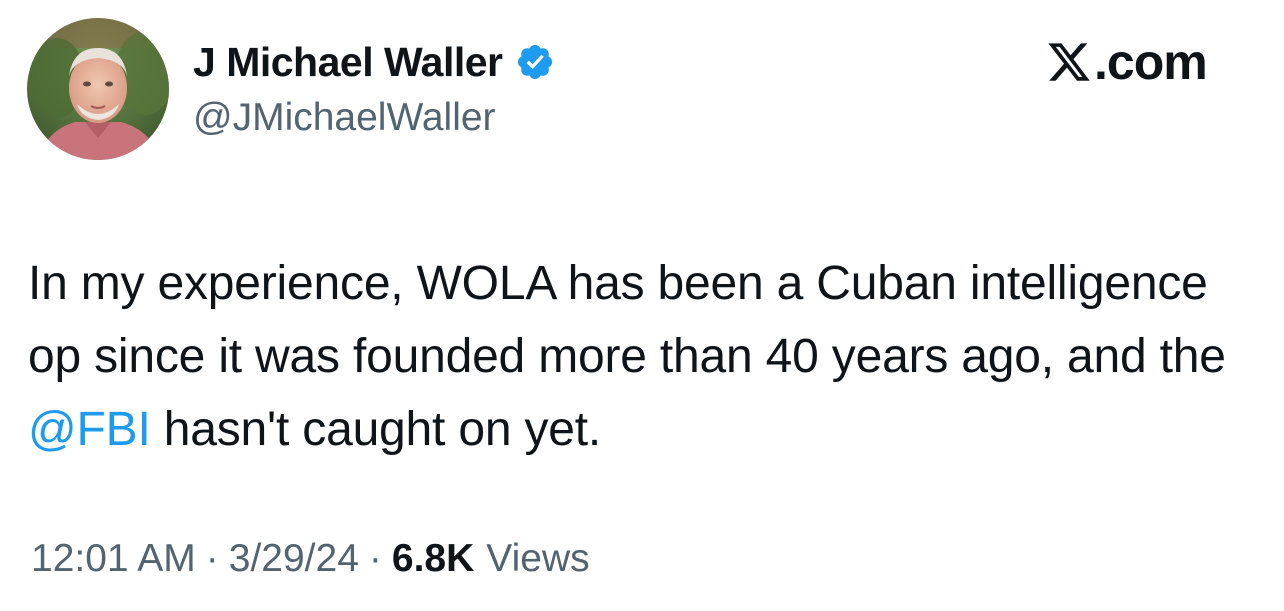 The width and height of the screenshot is (1284, 611). What do you see at coordinates (535, 62) in the screenshot?
I see `verified-badge-icon` at bounding box center [535, 62].